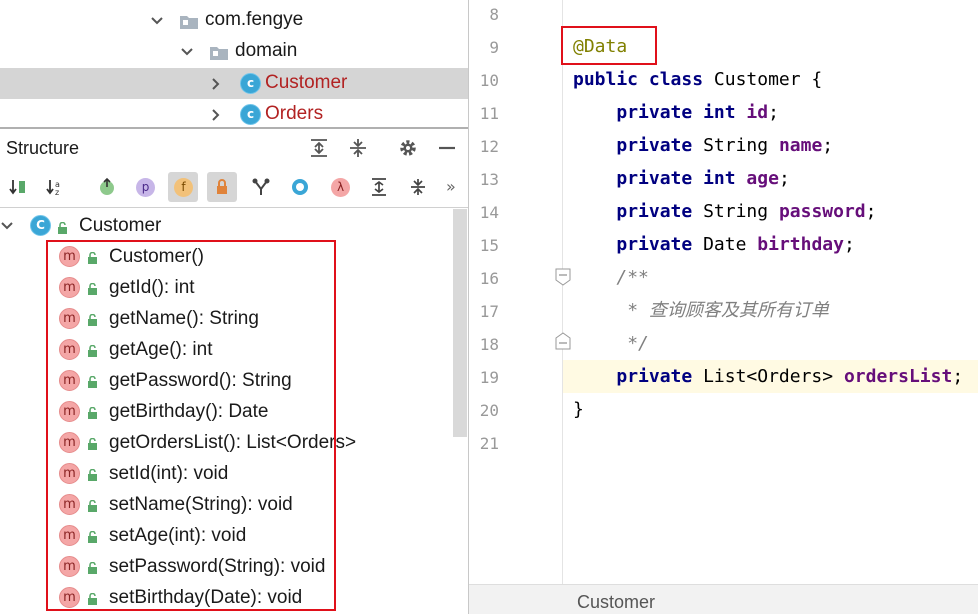 This screenshot has width=978, height=614. What do you see at coordinates (632, 343) in the screenshot?
I see `code-token: */` at bounding box center [632, 343].